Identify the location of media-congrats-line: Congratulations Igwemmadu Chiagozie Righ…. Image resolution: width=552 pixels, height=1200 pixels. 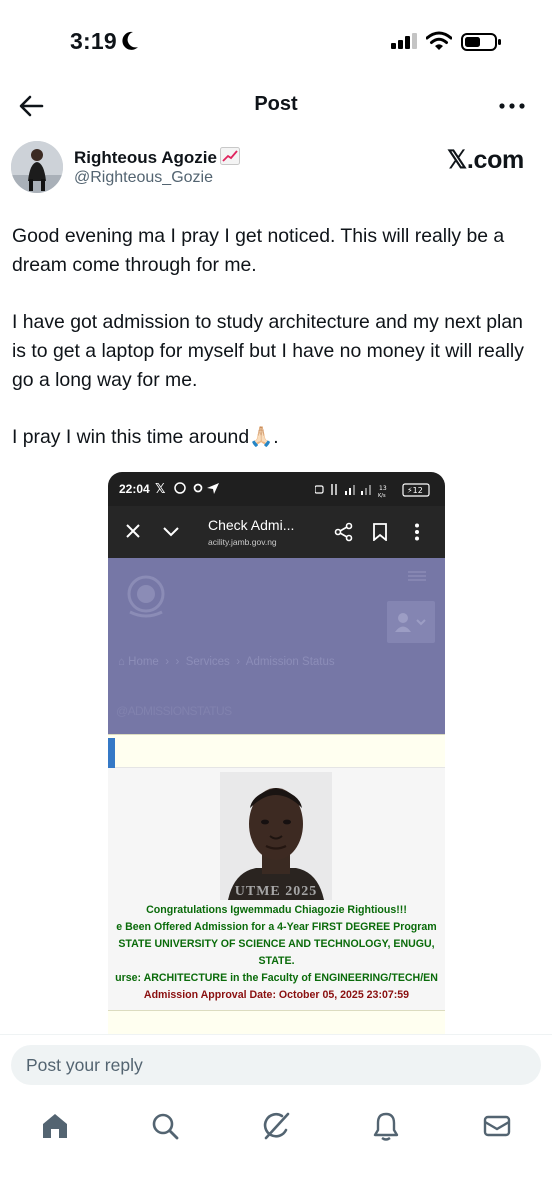
(276, 910).